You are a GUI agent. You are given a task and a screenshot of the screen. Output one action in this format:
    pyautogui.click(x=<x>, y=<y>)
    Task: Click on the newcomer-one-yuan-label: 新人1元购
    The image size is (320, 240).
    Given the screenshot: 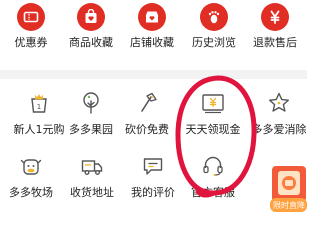 What is the action you would take?
    pyautogui.click(x=39, y=129)
    